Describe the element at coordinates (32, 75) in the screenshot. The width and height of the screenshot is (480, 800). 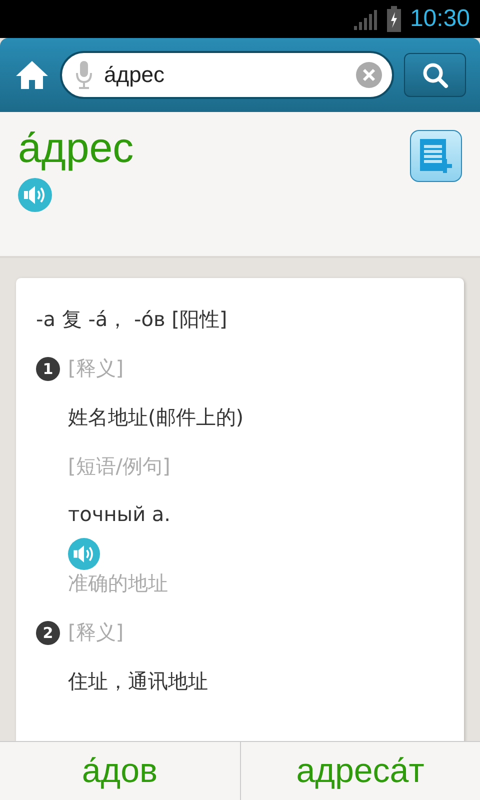
I see `home-icon` at that location.